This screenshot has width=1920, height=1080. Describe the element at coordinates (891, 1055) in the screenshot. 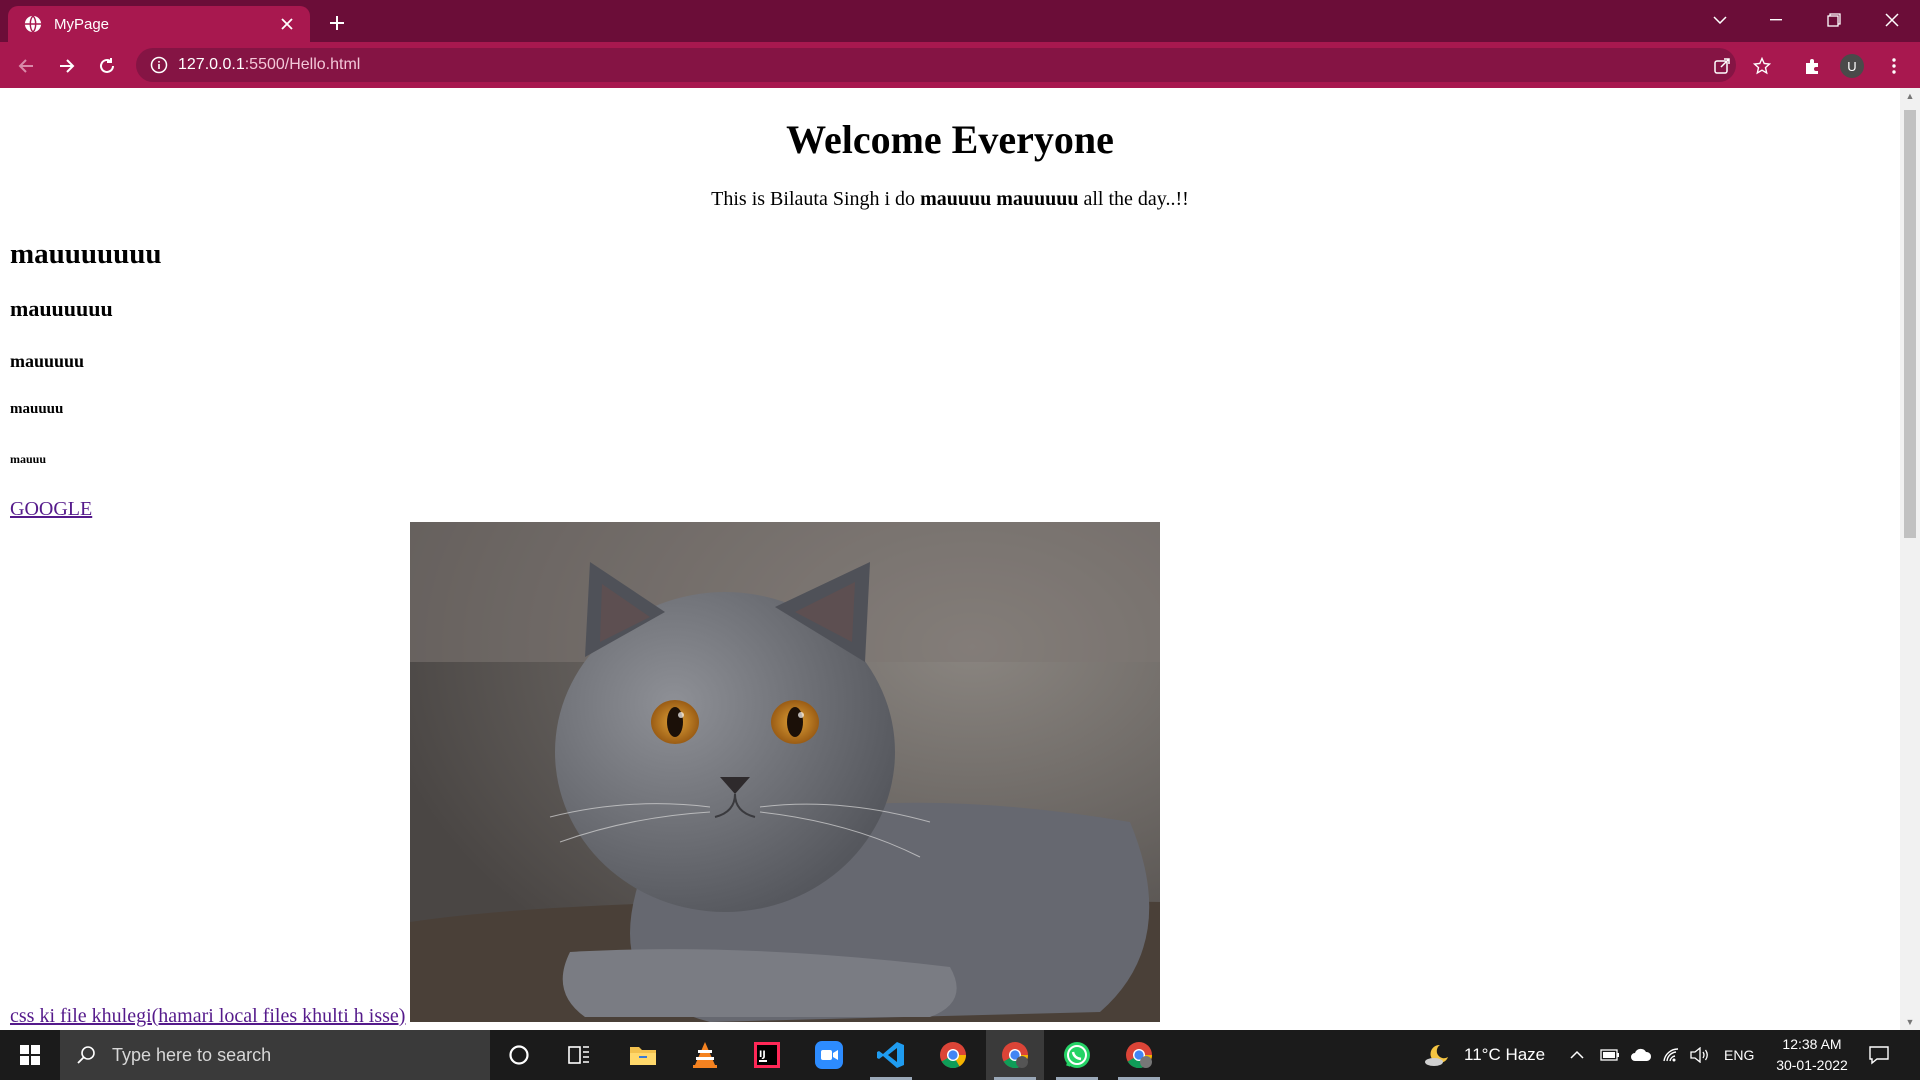

I see `vscode-icon` at that location.